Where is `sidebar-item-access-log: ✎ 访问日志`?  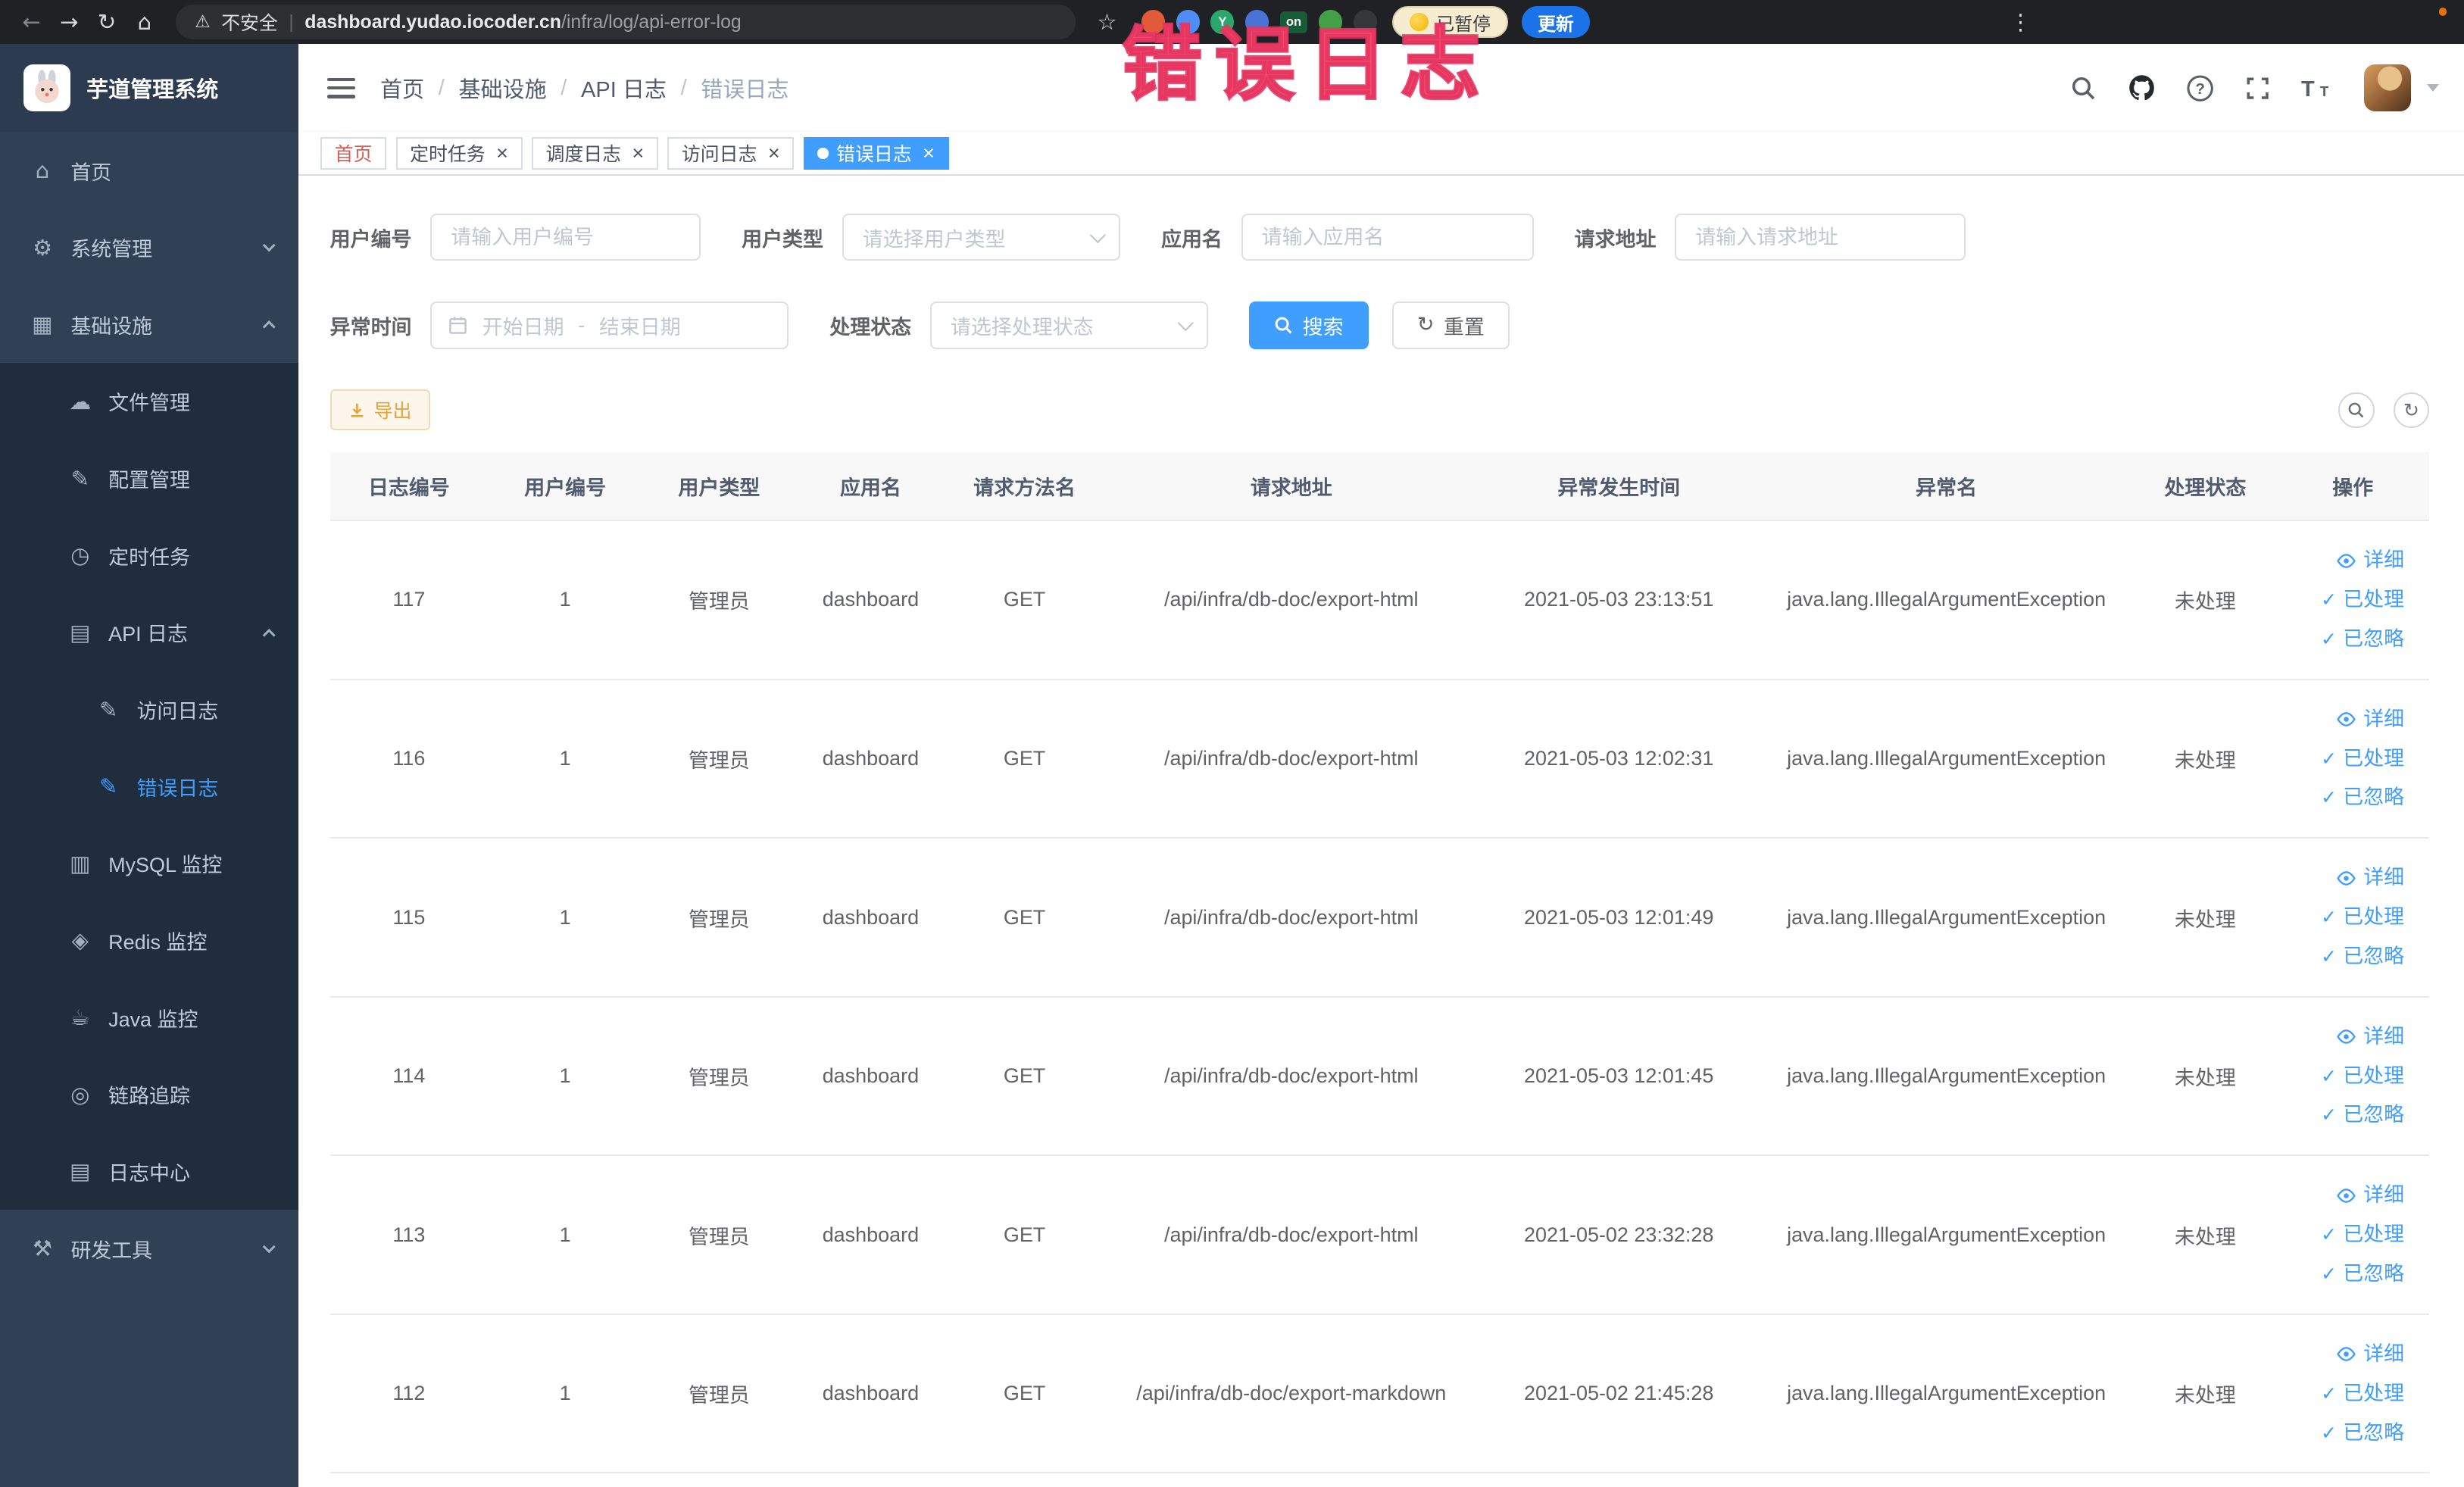
sidebar-item-access-log: ✎ 访问日志 is located at coordinates (149, 709).